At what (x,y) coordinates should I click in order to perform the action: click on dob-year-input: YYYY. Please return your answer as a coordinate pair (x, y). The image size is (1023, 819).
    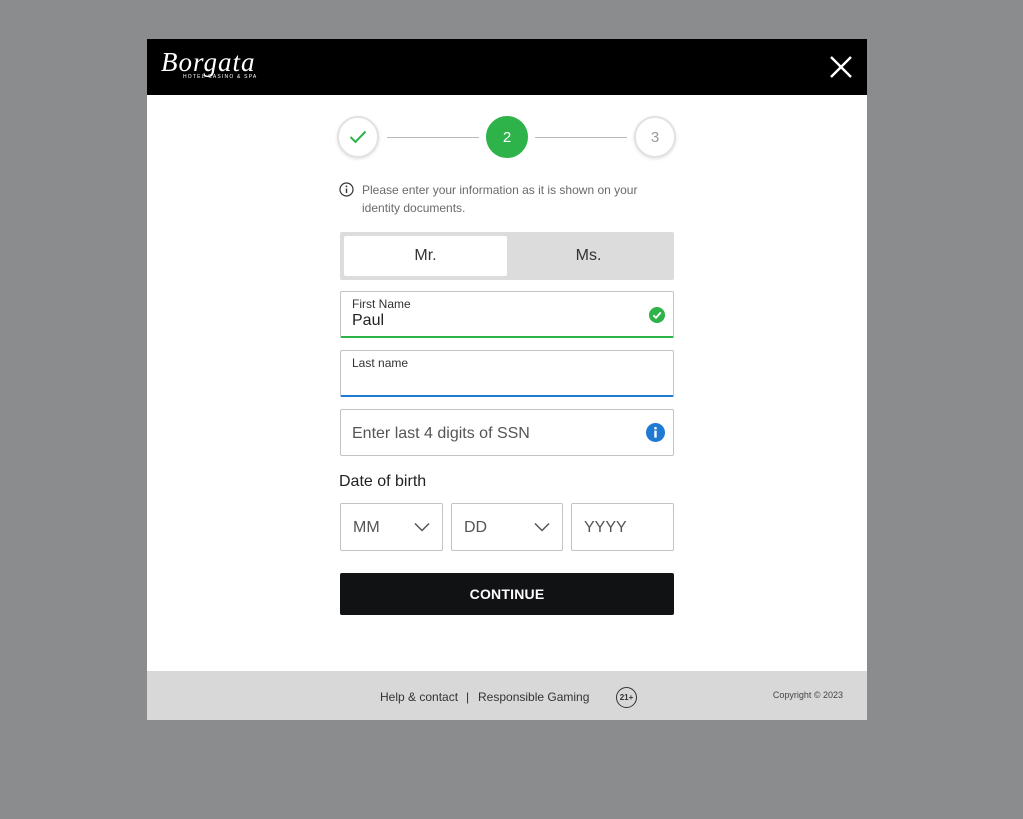
    Looking at the image, I should click on (622, 527).